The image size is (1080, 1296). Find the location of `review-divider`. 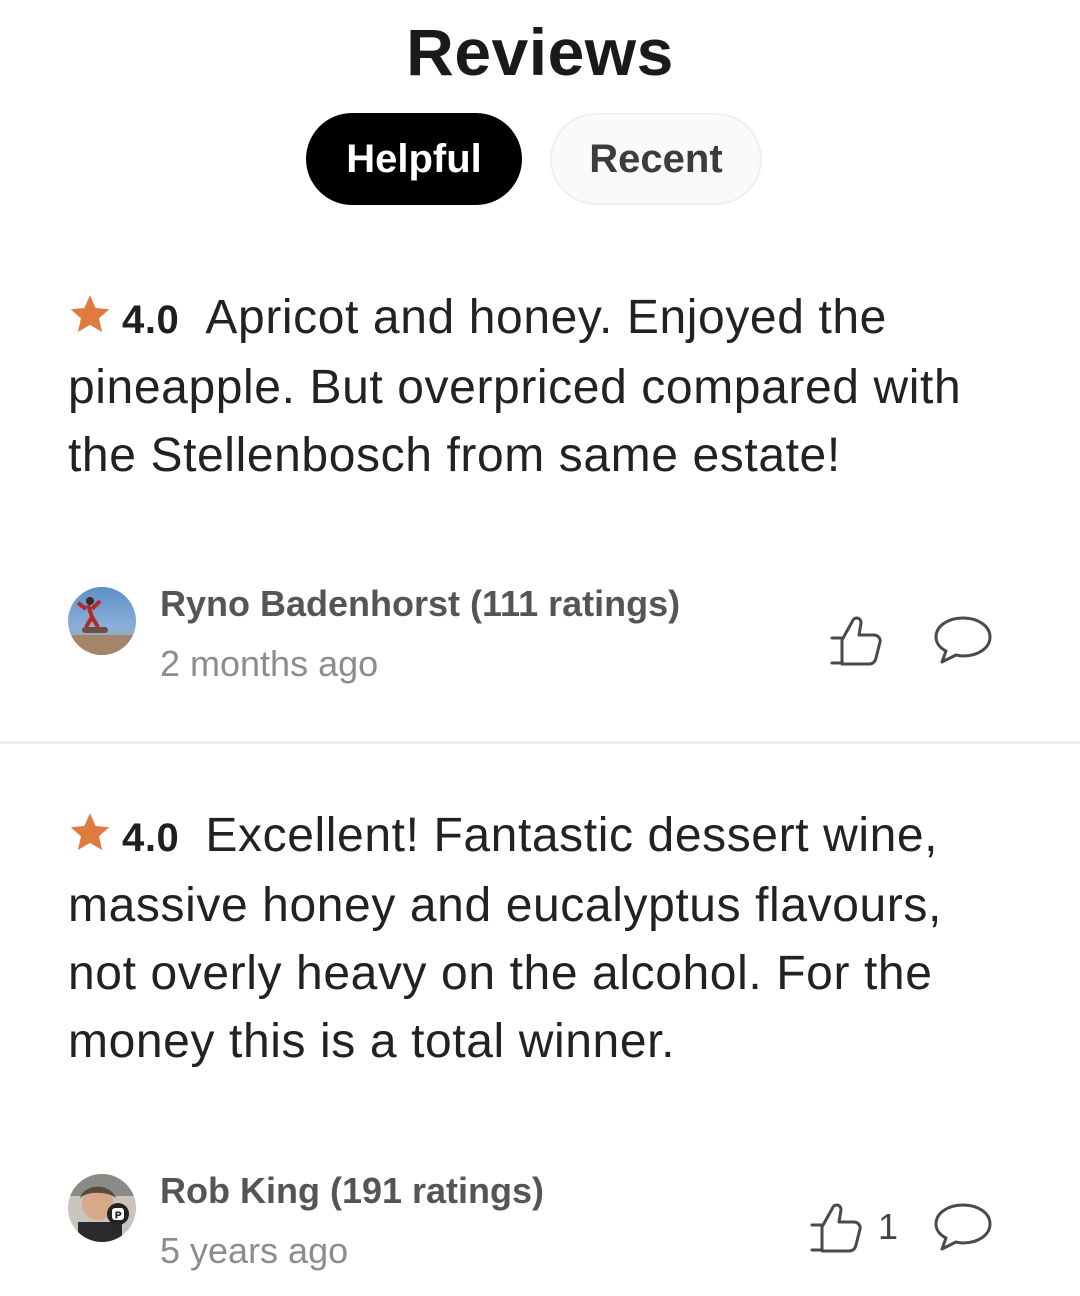

review-divider is located at coordinates (540, 742).